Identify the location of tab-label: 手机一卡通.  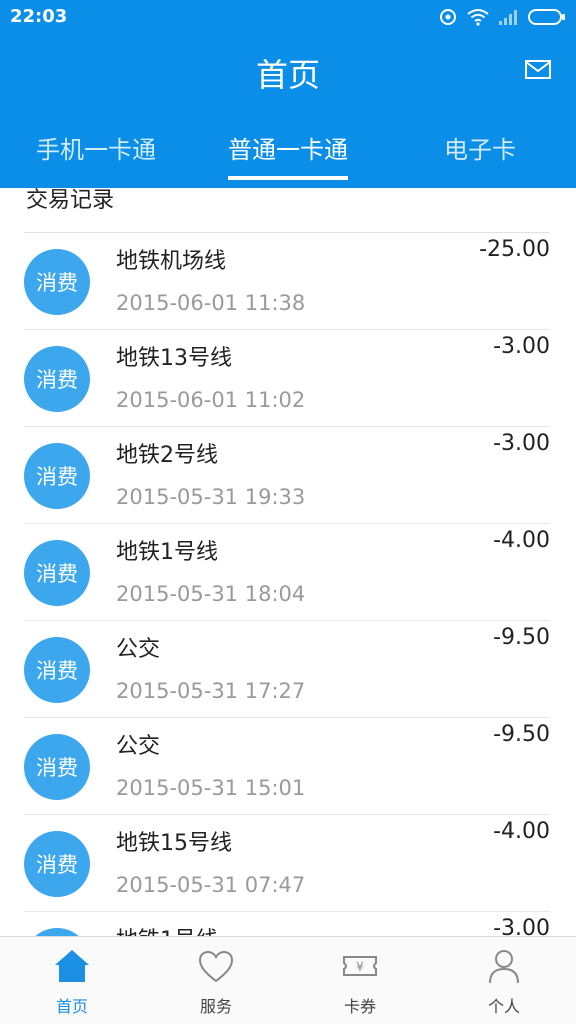
(96, 150).